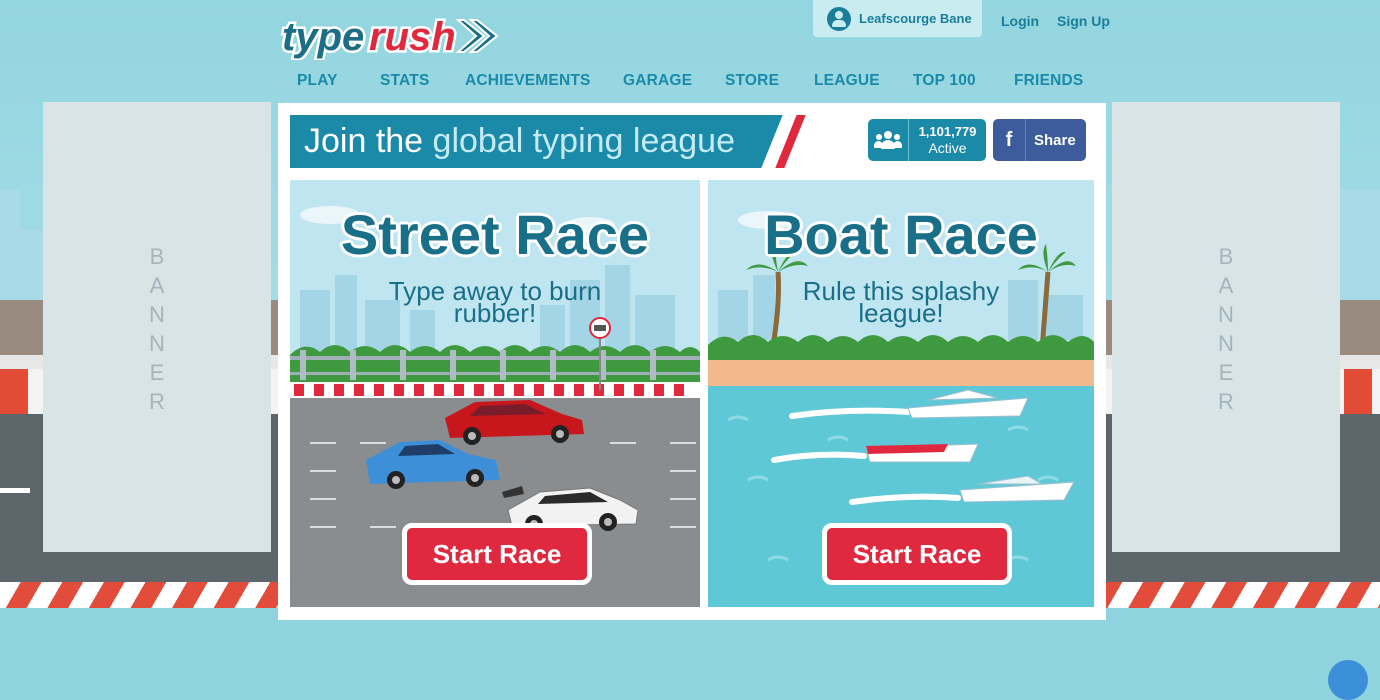 The width and height of the screenshot is (1380, 700). I want to click on login-link: Login, so click(1020, 21).